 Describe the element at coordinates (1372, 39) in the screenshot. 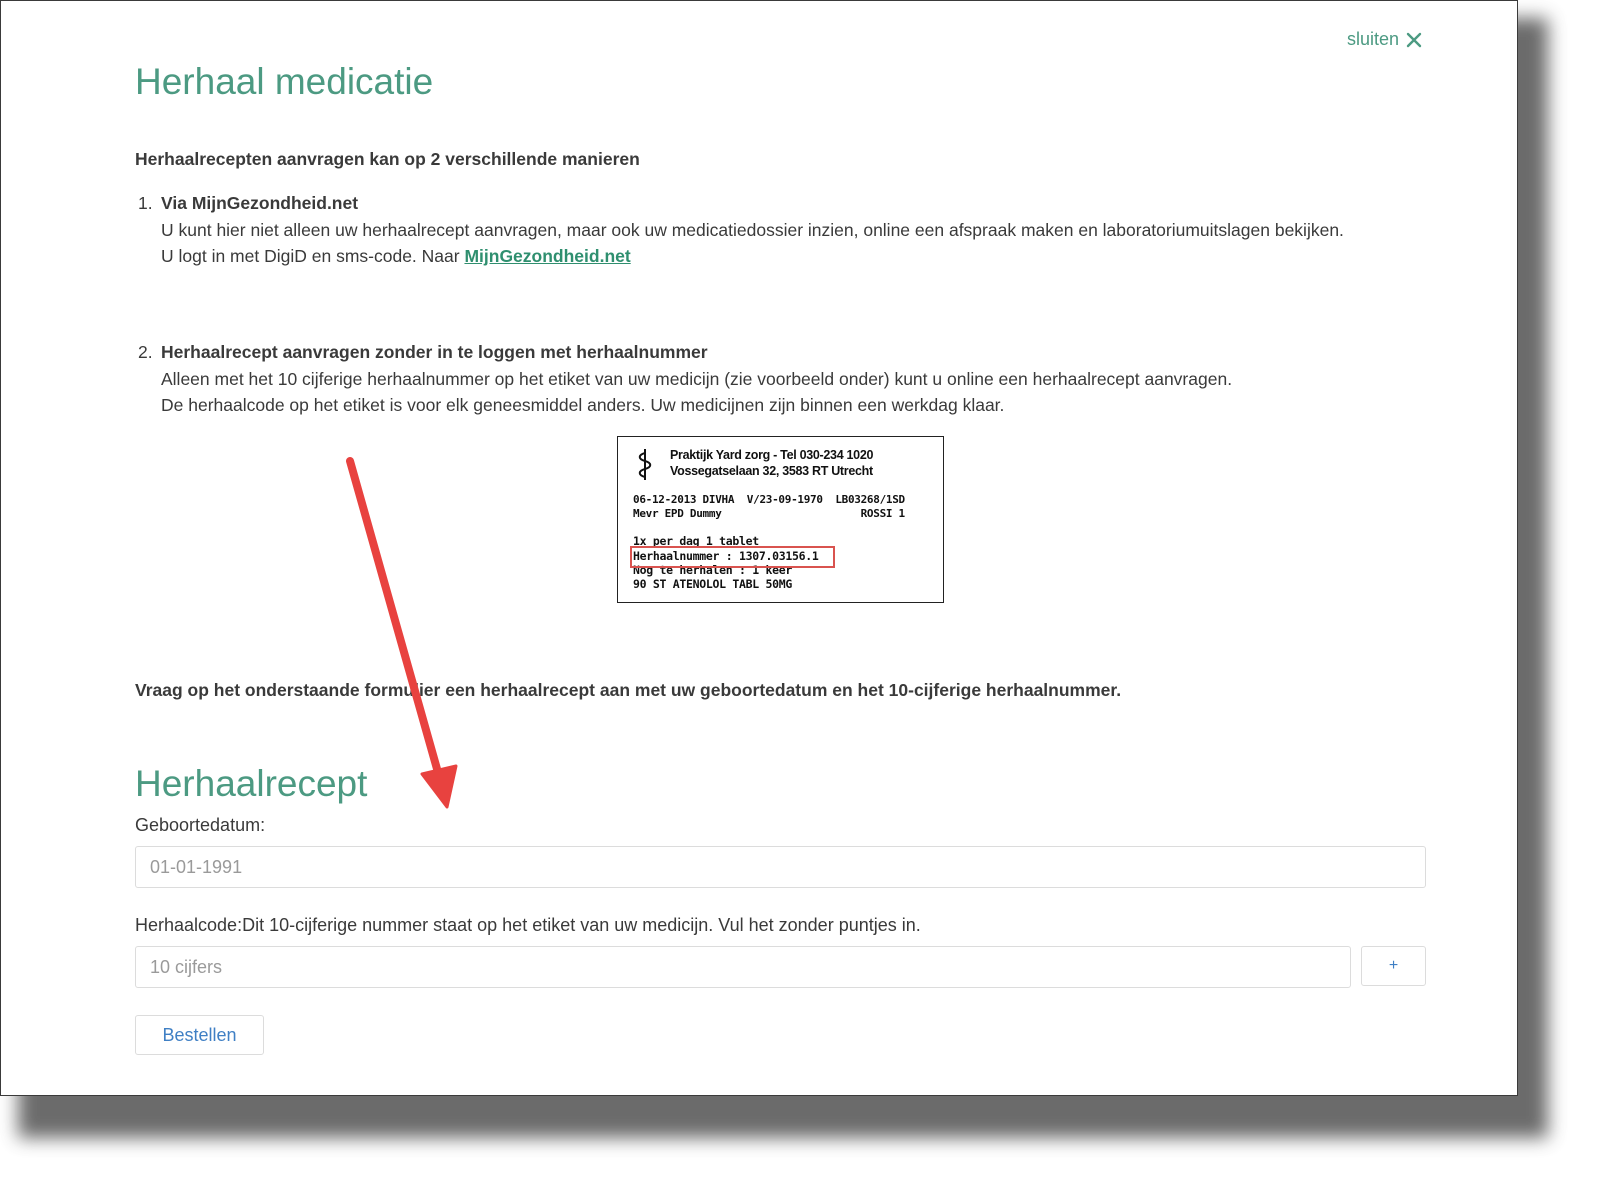

I see `close-label: sluiten` at that location.